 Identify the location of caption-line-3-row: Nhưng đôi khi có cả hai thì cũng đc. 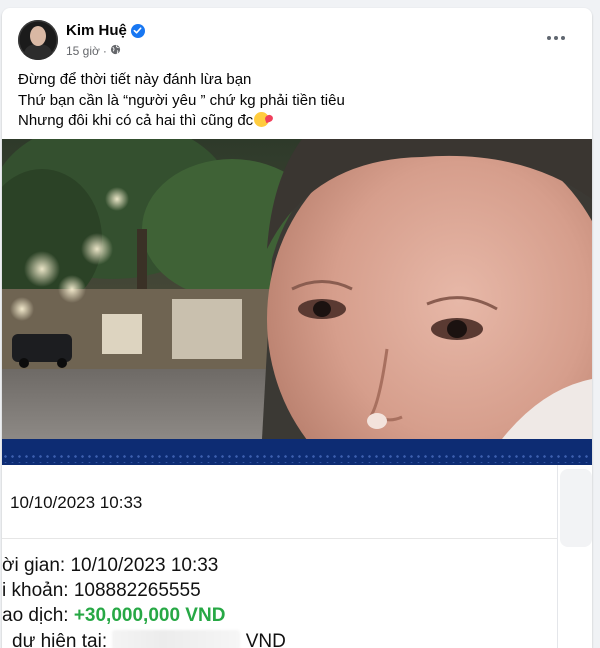
(181, 121).